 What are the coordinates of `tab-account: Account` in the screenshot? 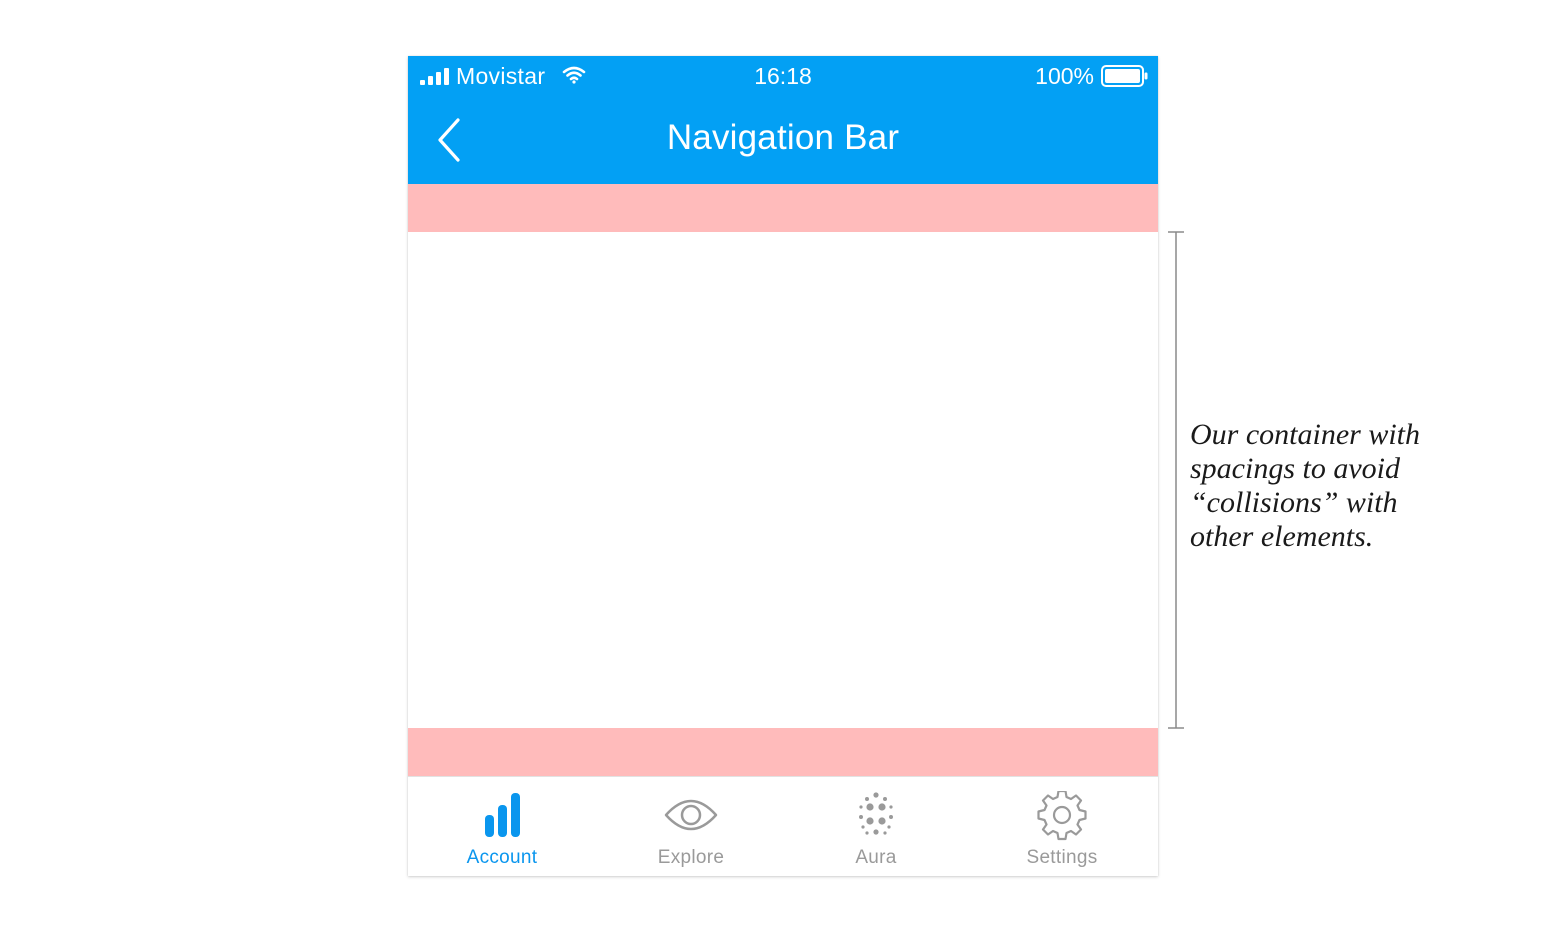 It's located at (502, 827).